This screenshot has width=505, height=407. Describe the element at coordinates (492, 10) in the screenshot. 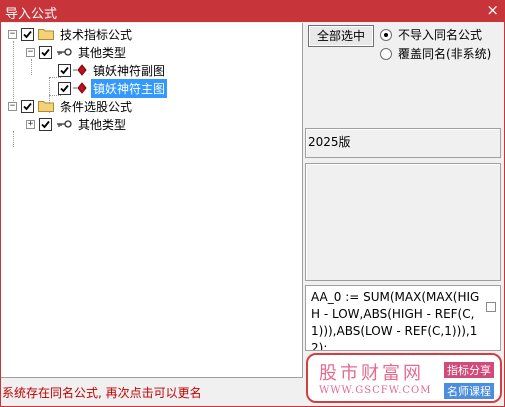

I see `close-icon: ×` at that location.